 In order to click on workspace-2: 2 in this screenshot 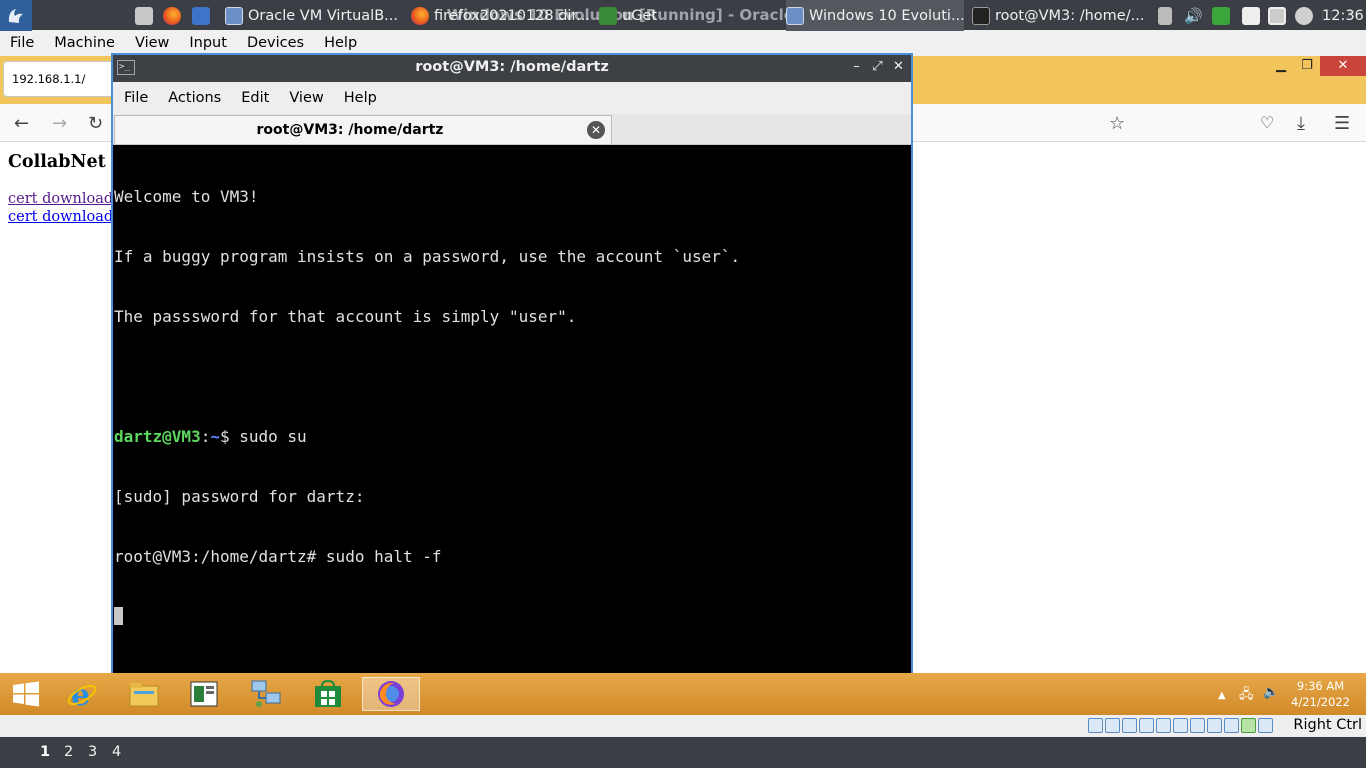, I will do `click(68, 752)`.